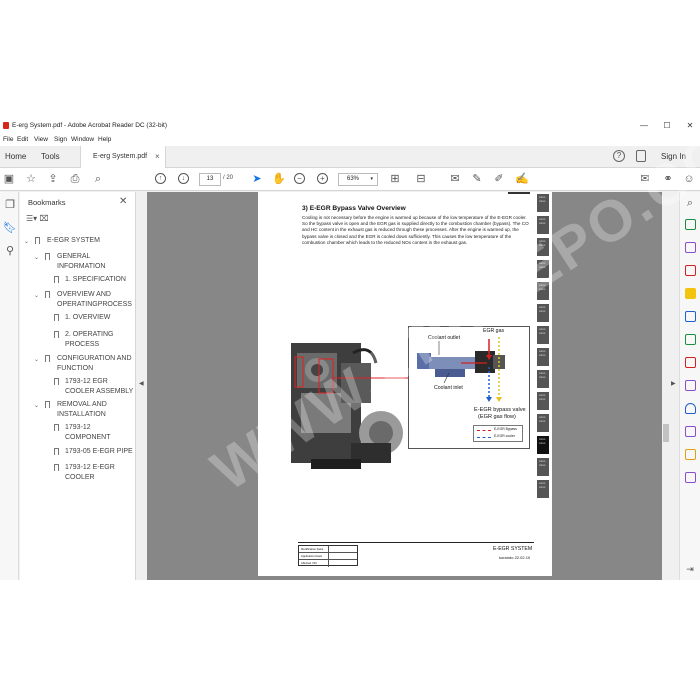  What do you see at coordinates (371, 179) in the screenshot?
I see `chevron-down-icon: ▾` at bounding box center [371, 179].